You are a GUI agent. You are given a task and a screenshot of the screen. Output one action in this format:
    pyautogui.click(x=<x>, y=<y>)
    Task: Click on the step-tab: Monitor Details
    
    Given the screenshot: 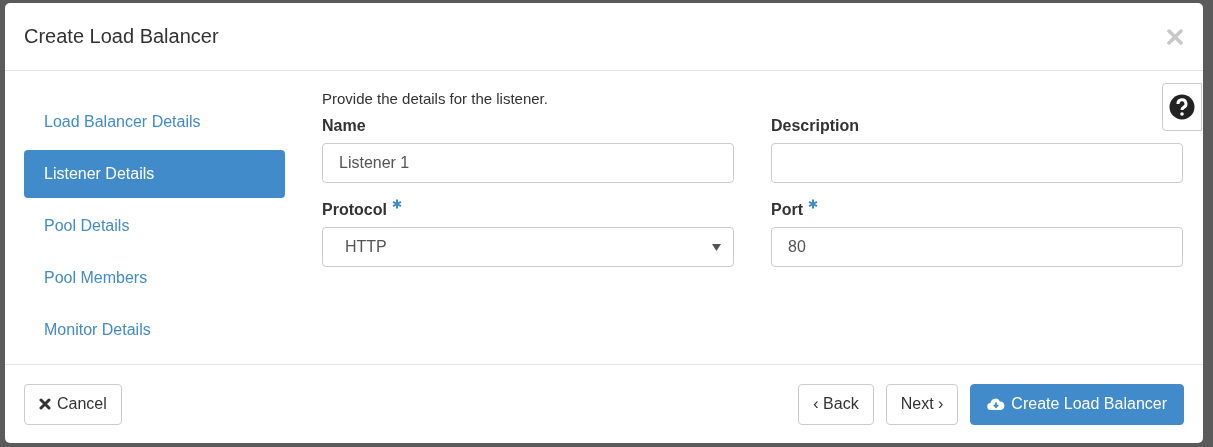 What is the action you would take?
    pyautogui.click(x=154, y=330)
    